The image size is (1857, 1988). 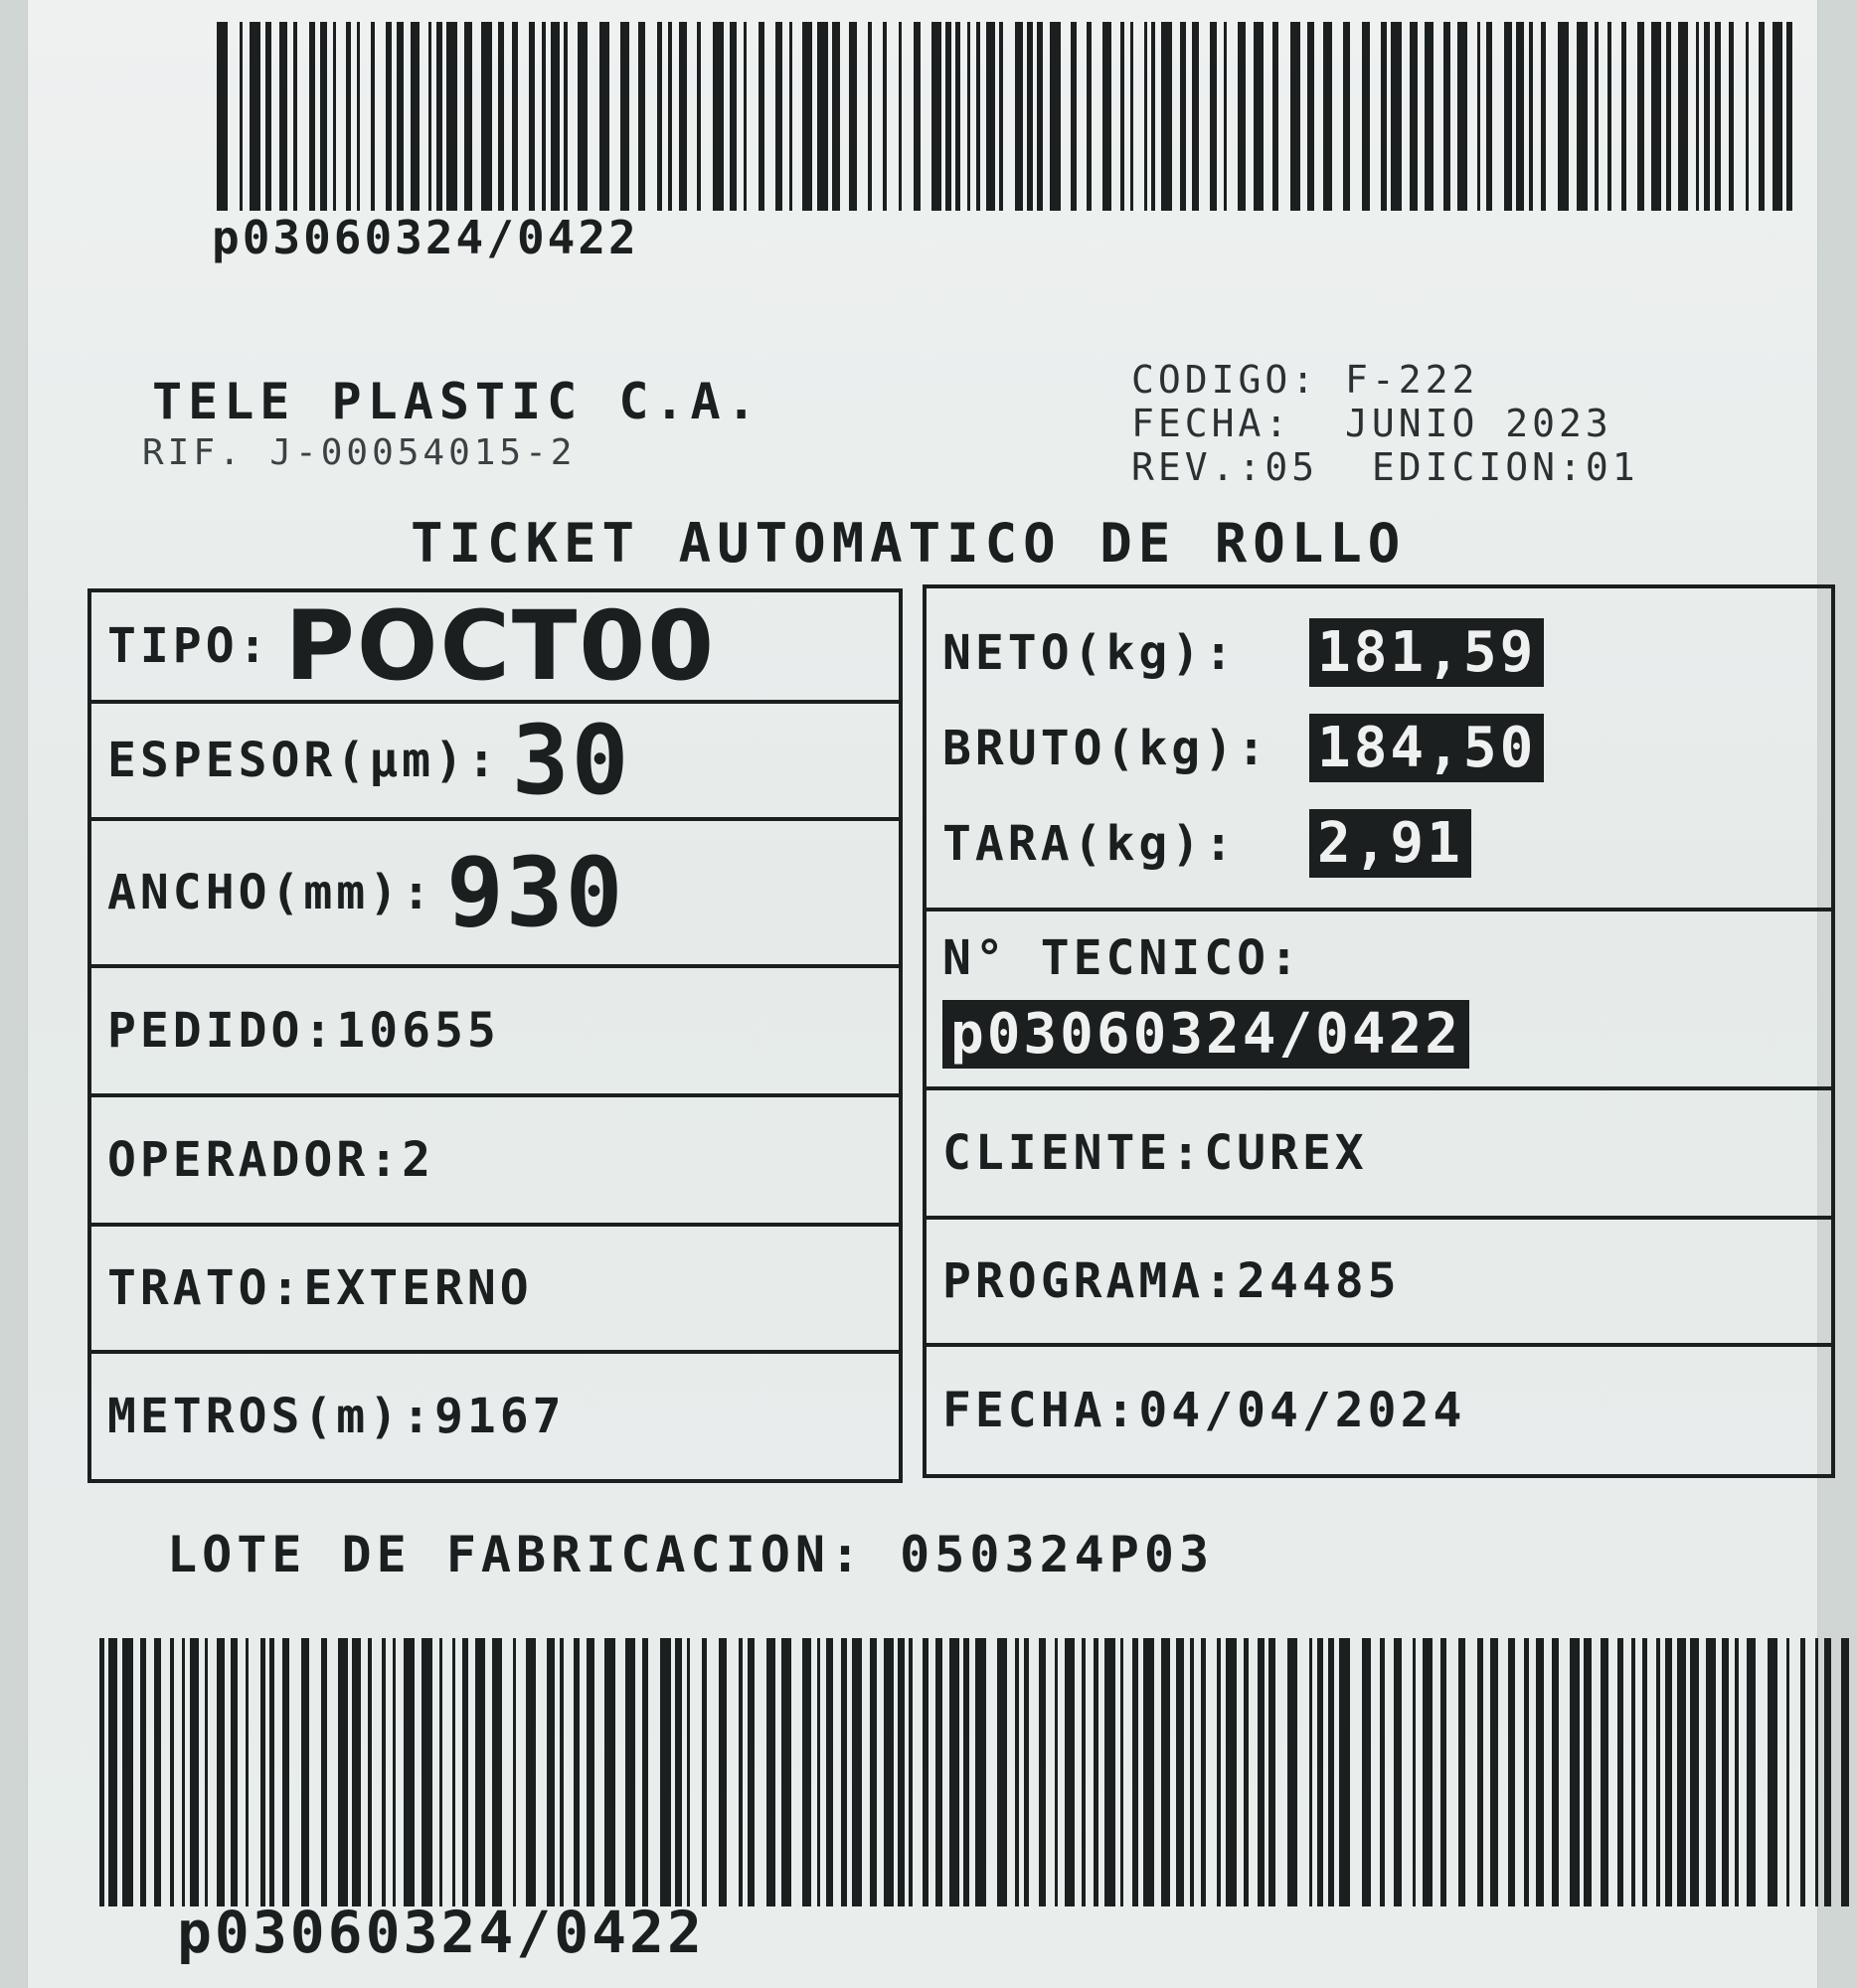 What do you see at coordinates (1171, 1281) in the screenshot?
I see `programa-text: PROGRAMA:24485` at bounding box center [1171, 1281].